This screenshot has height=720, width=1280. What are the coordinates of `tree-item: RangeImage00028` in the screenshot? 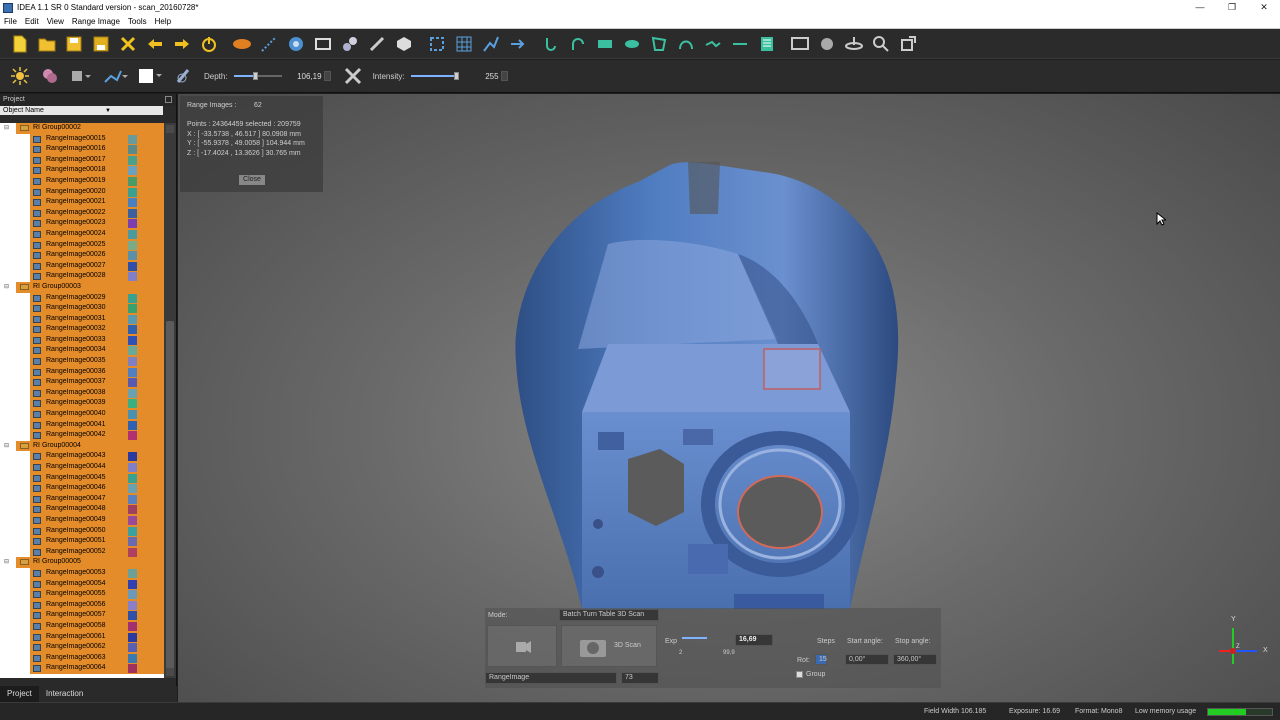 It's located at (82, 276).